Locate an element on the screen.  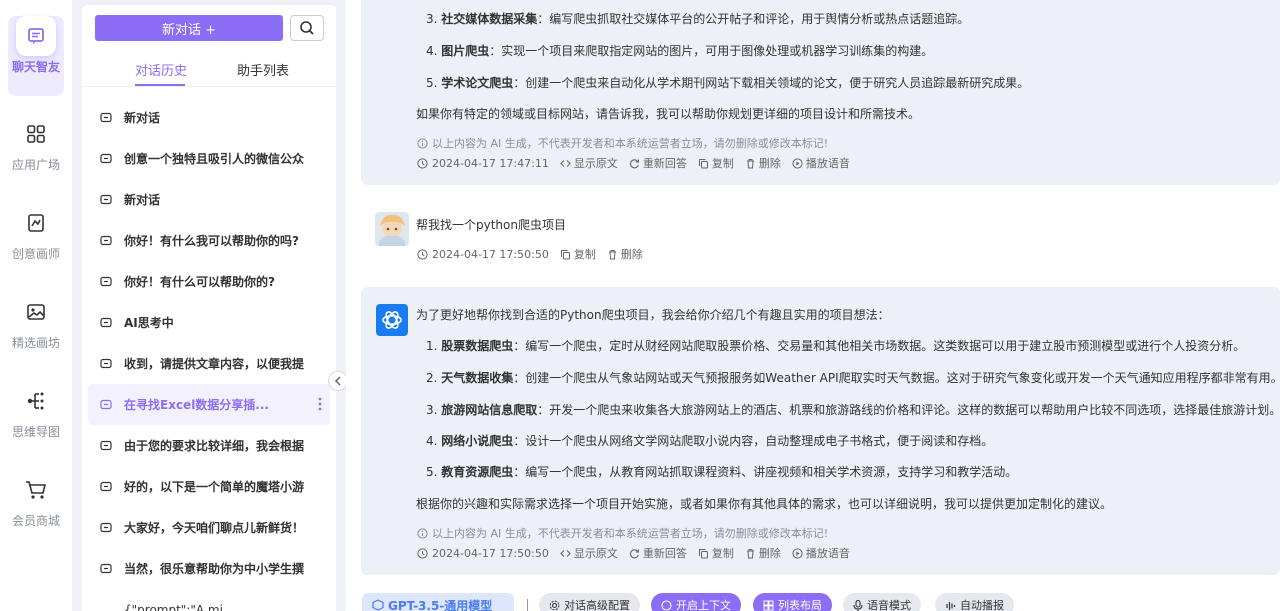
tab-history: 对话历史 is located at coordinates (161, 69).